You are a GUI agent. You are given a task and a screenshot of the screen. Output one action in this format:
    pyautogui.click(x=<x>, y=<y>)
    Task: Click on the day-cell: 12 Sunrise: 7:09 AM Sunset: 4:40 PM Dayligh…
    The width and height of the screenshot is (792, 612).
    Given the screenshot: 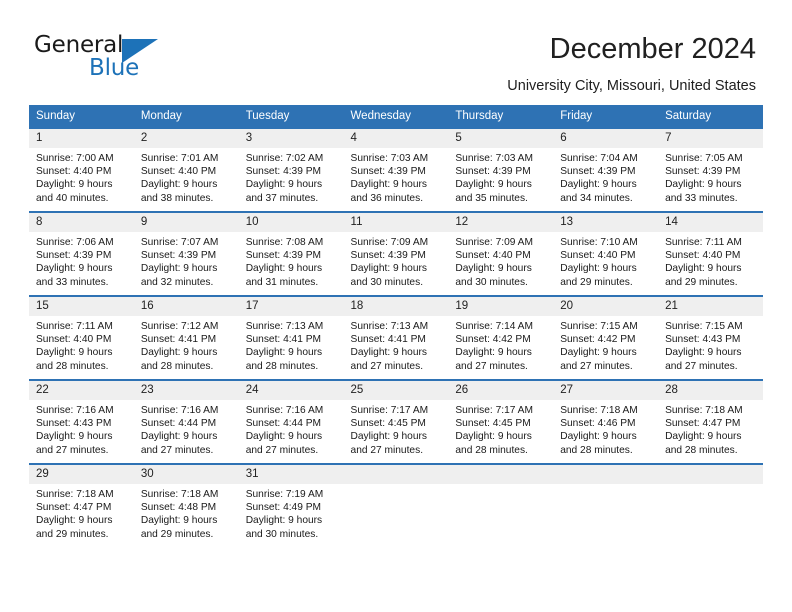 What is the action you would take?
    pyautogui.click(x=501, y=253)
    